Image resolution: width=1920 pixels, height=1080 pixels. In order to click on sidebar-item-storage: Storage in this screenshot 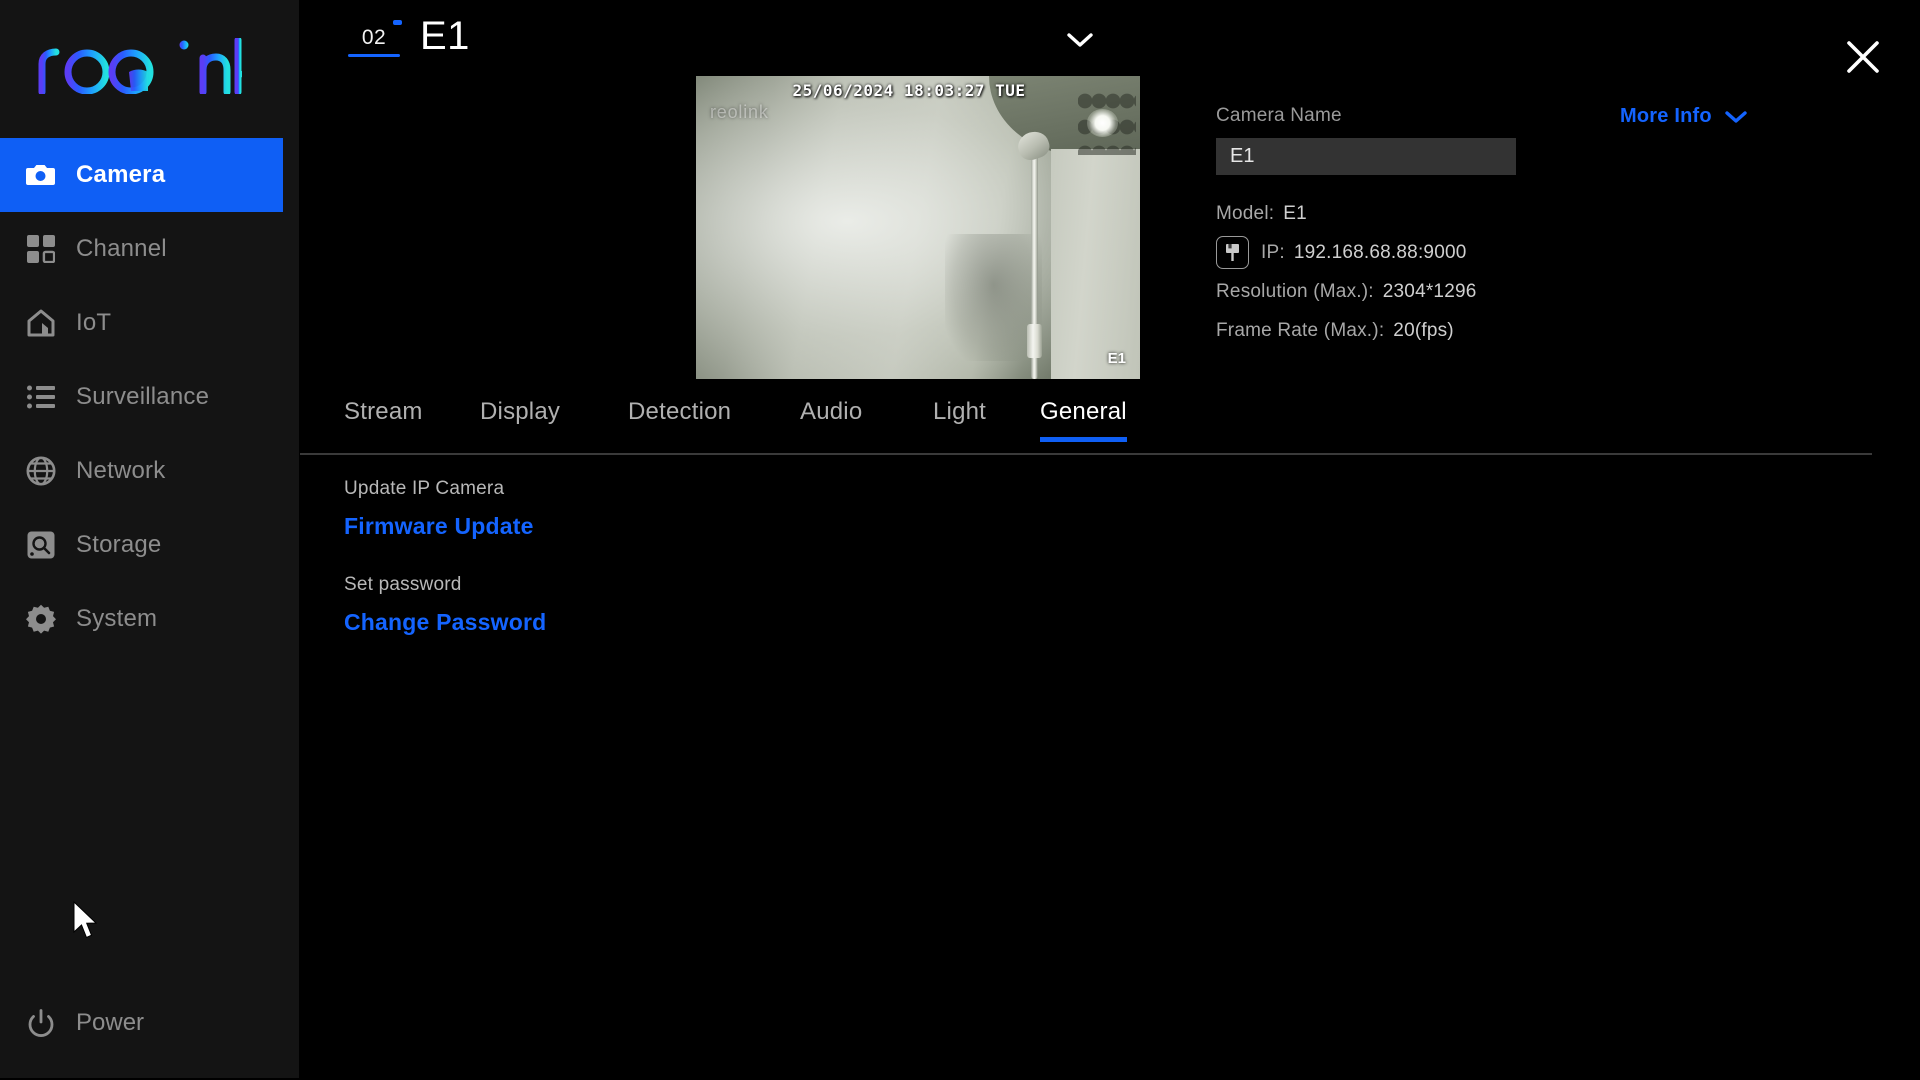, I will do `click(150, 545)`.